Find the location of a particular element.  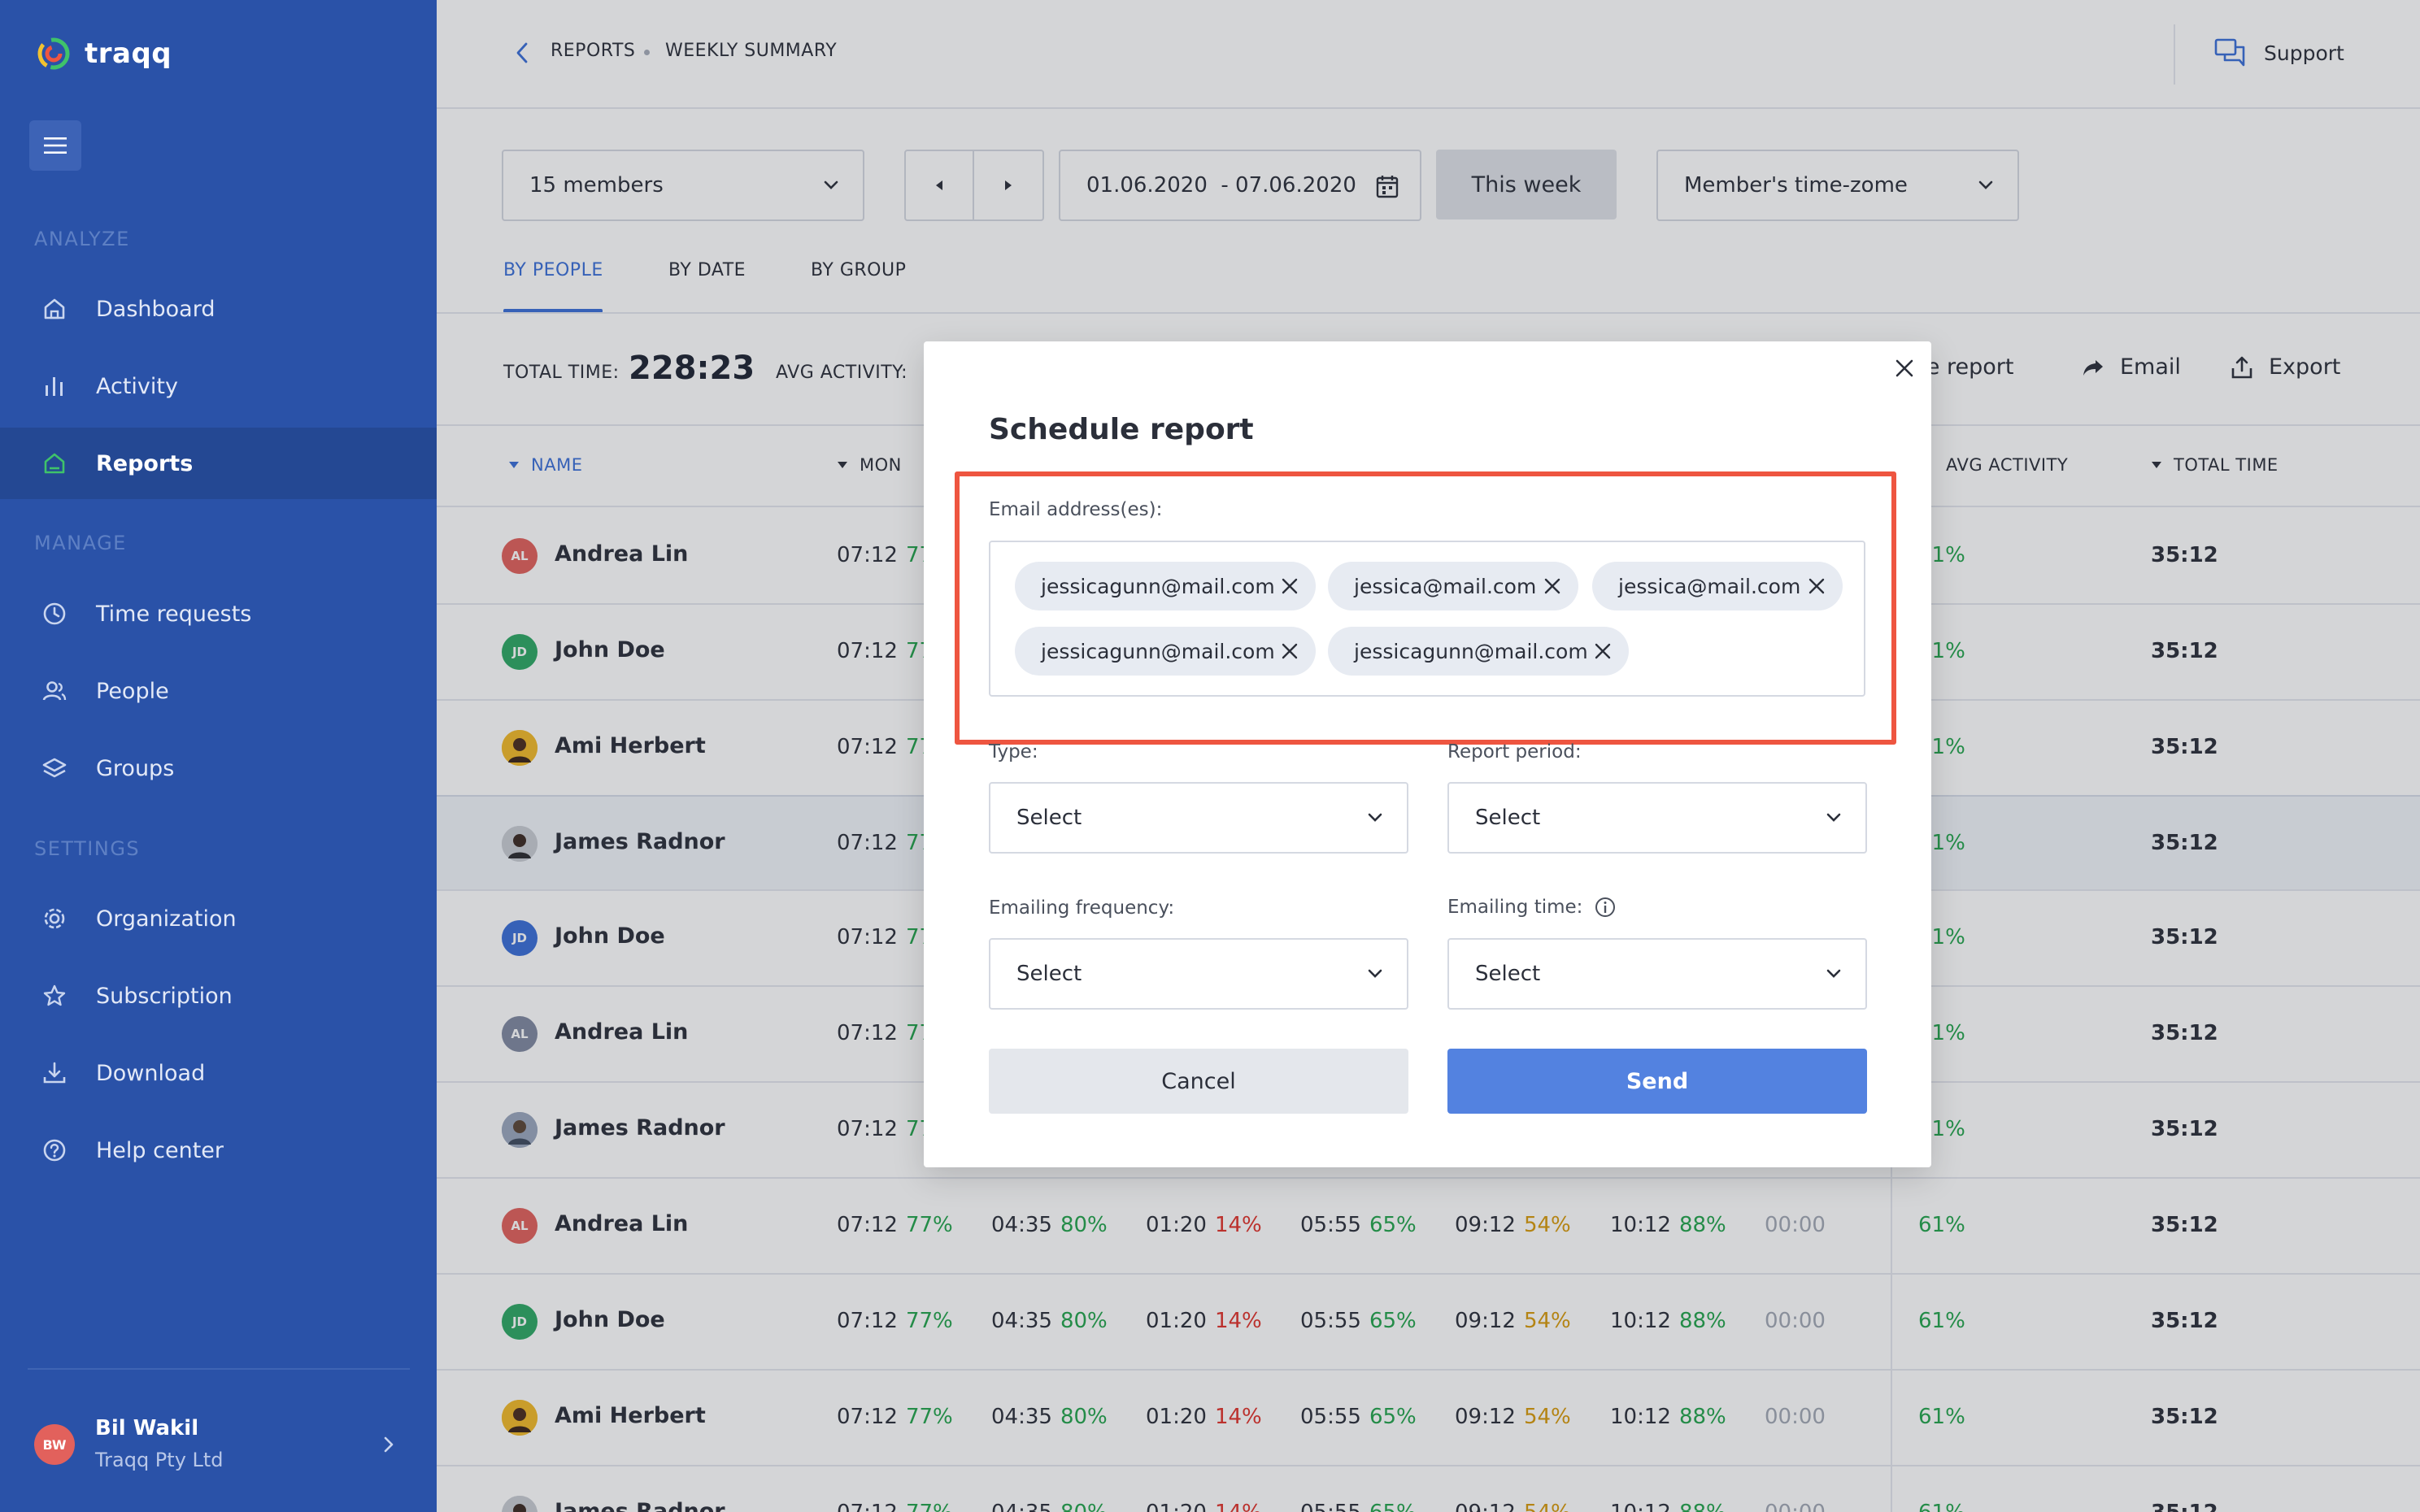

sidebar-item-label: People is located at coordinates (132, 691).